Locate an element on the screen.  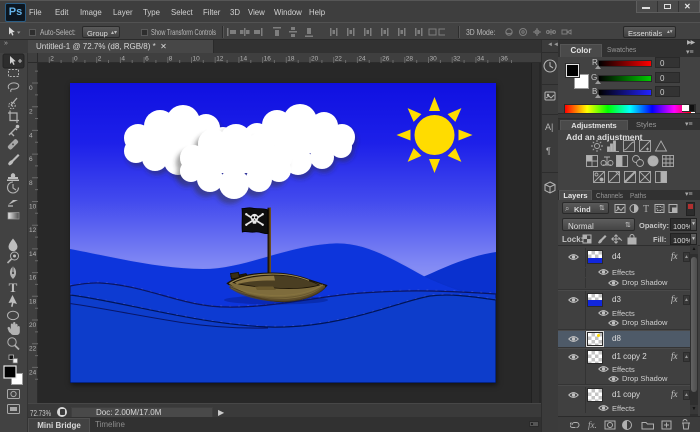
svg-text: 28 is located at coordinates (410, 59).